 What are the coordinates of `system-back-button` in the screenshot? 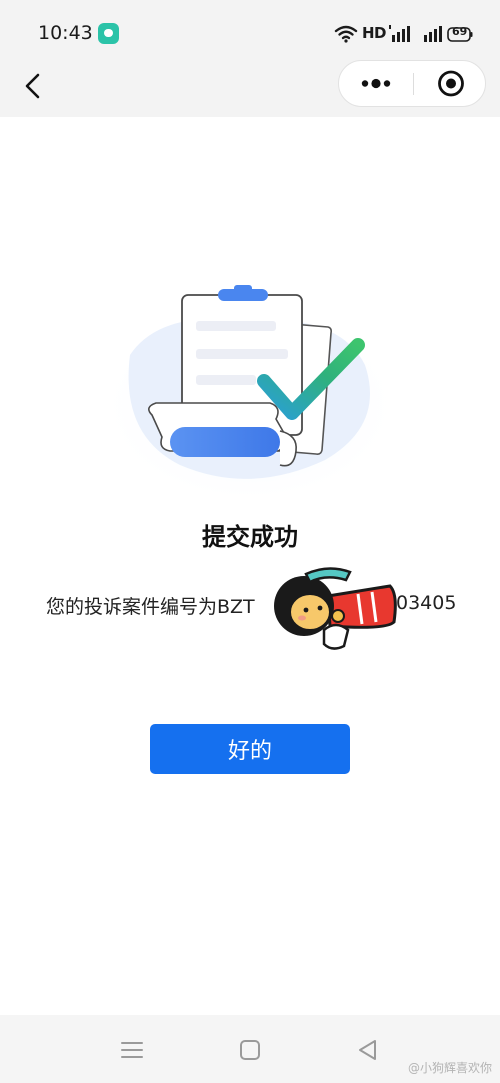 It's located at (368, 1050).